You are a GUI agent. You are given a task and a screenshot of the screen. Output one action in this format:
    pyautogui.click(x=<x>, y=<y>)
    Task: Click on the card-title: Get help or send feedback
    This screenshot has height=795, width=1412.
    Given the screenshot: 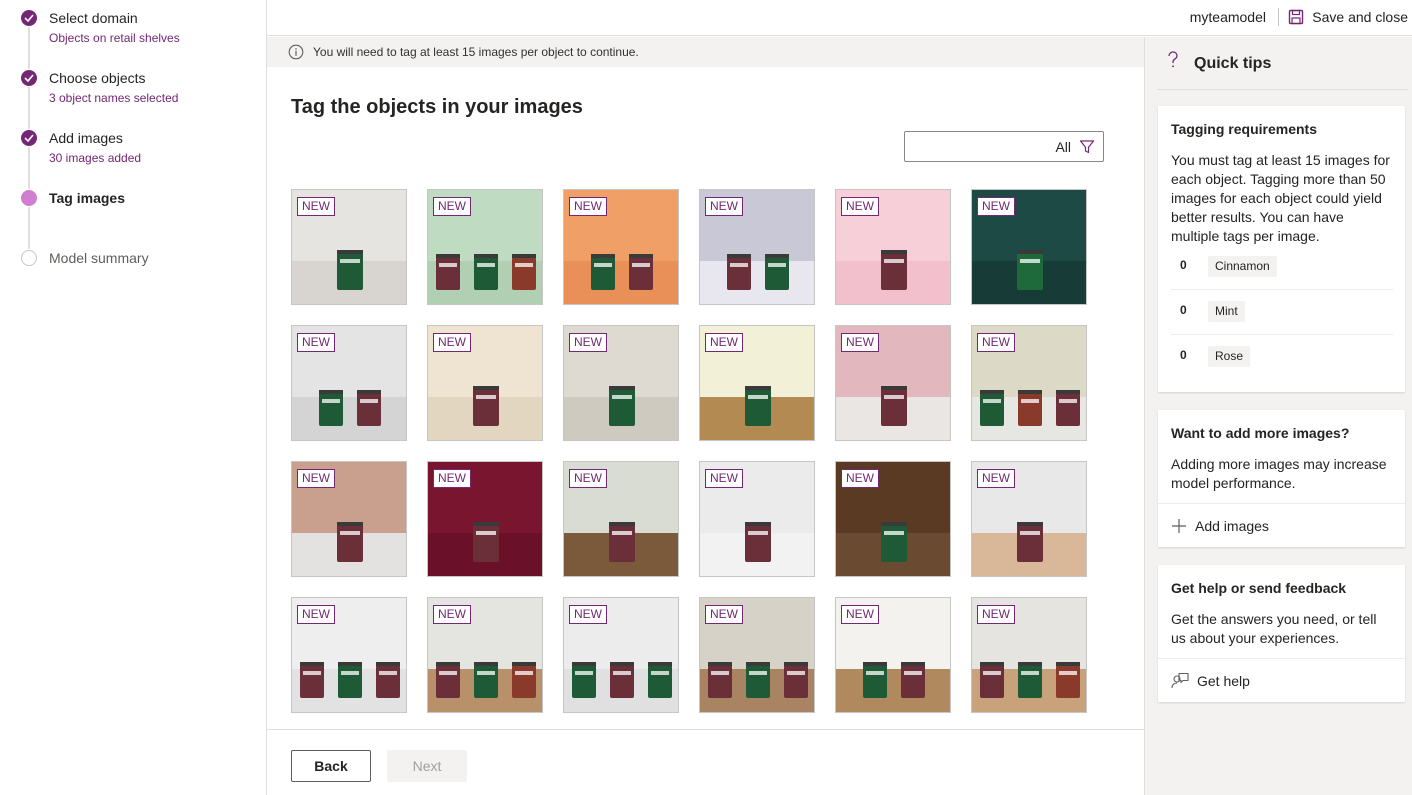 What is the action you would take?
    pyautogui.click(x=1259, y=588)
    